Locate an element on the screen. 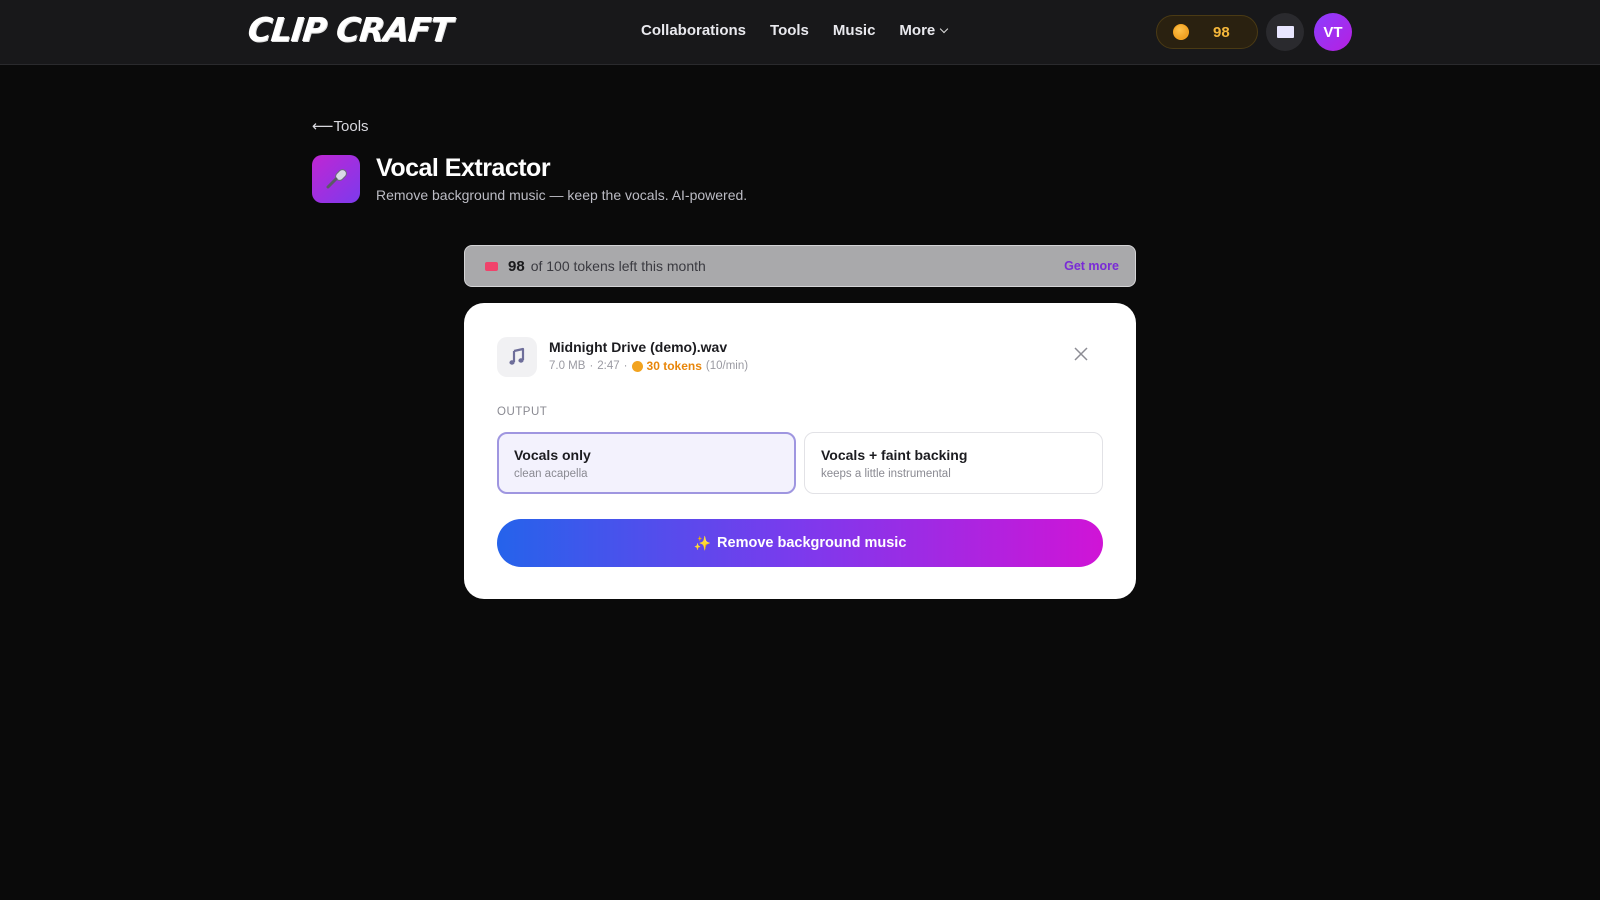  file-token-rate: (10/min) is located at coordinates (727, 366).